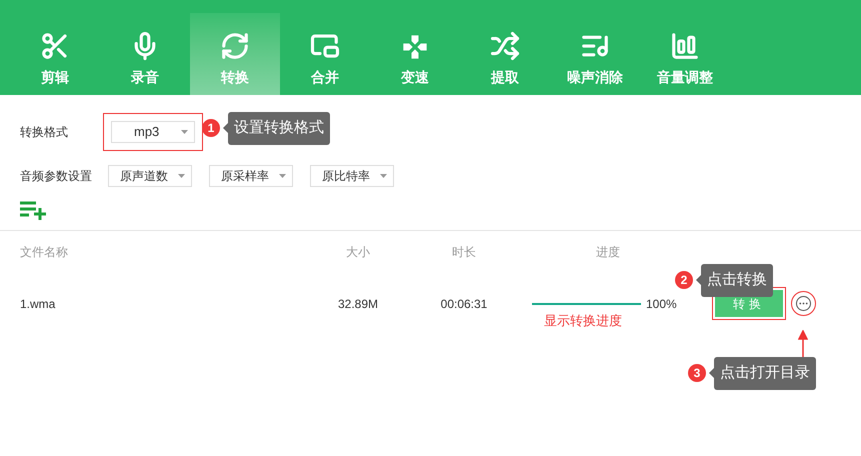 This screenshot has width=861, height=456. I want to click on toolbar-tab: 噪声消除, so click(595, 54).